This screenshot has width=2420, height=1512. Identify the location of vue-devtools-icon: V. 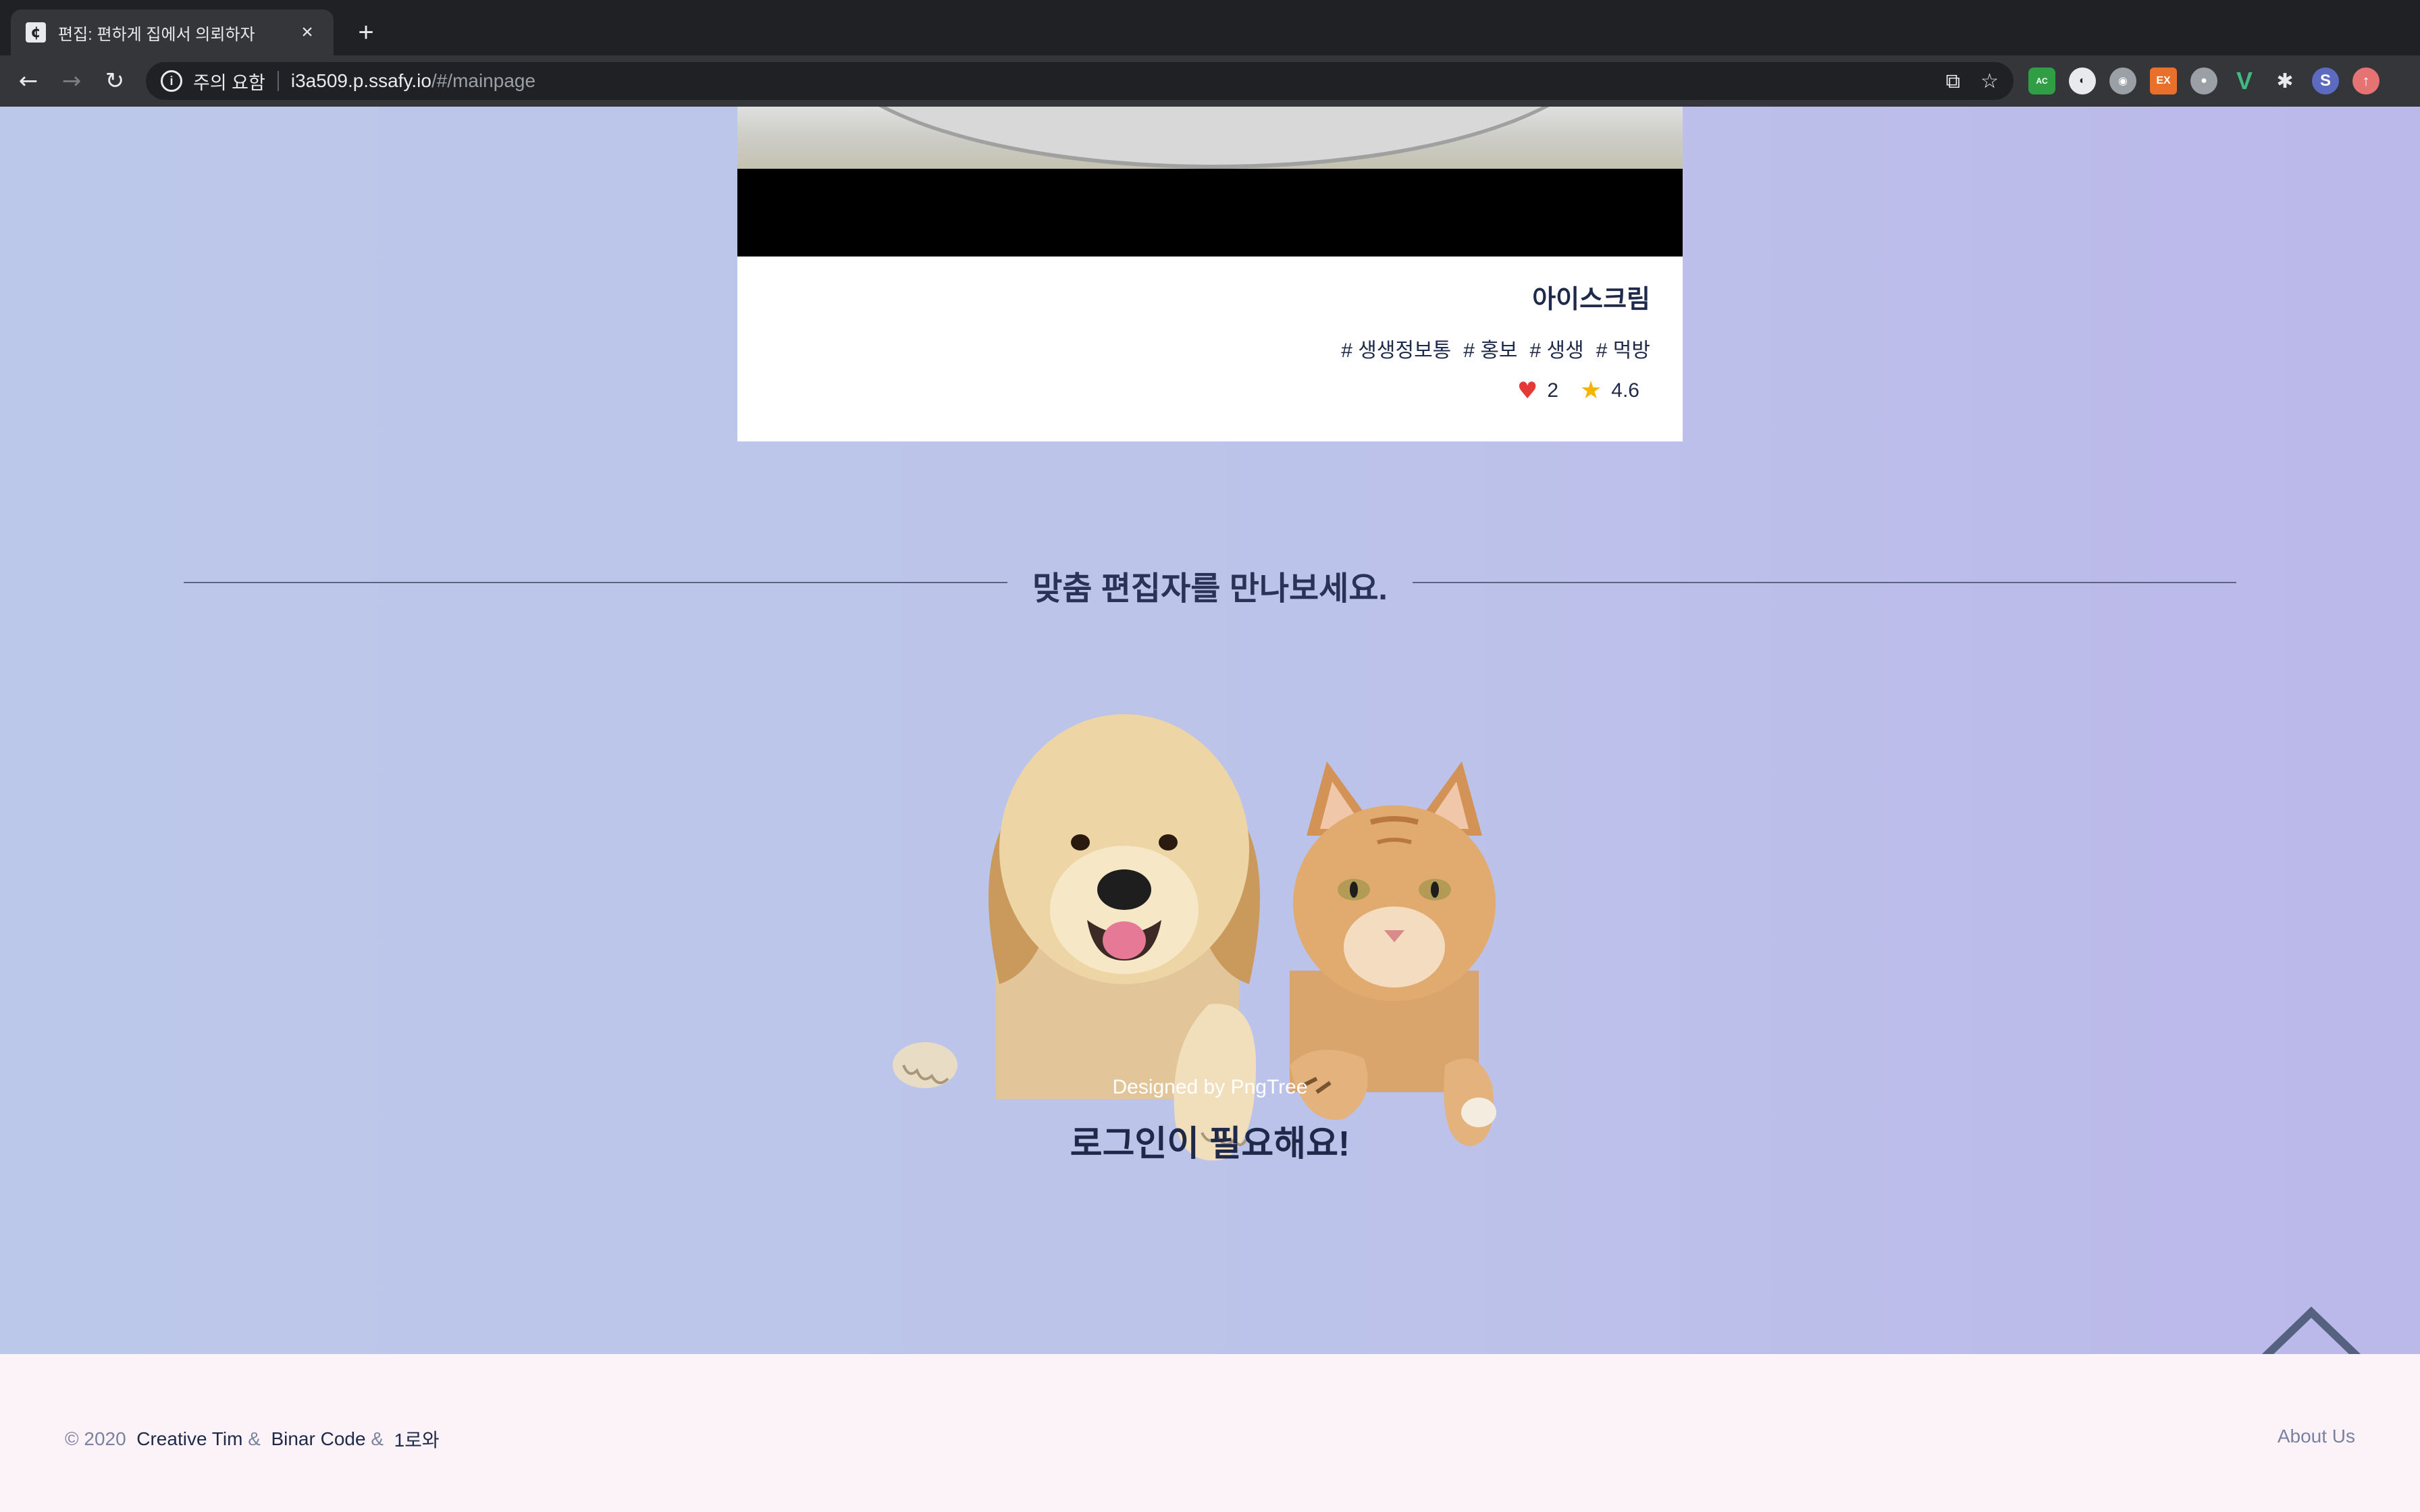
(2244, 80).